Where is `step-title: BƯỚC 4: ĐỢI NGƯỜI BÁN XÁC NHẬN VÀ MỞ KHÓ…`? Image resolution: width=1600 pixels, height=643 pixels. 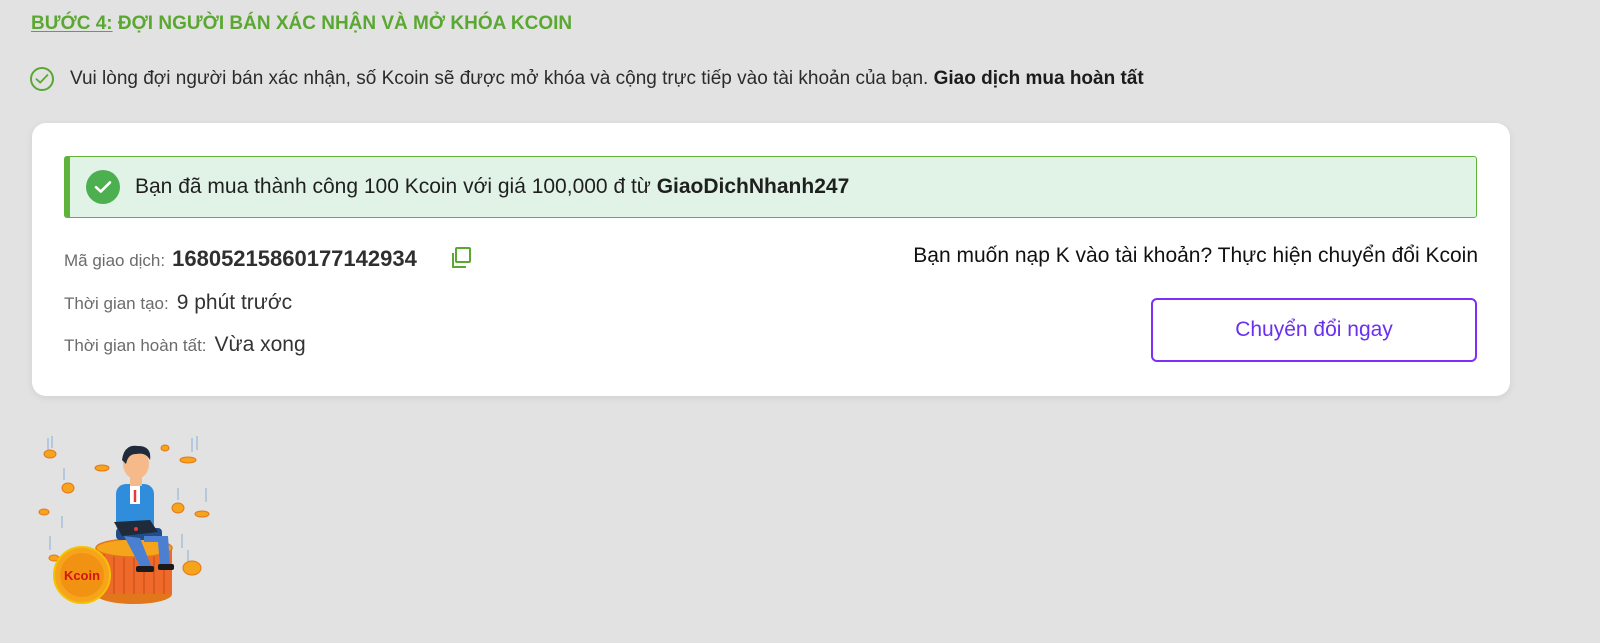
step-title: BƯỚC 4: ĐỢI NGƯỜI BÁN XÁC NHẬN VÀ MỞ KHÓ… is located at coordinates (301, 24).